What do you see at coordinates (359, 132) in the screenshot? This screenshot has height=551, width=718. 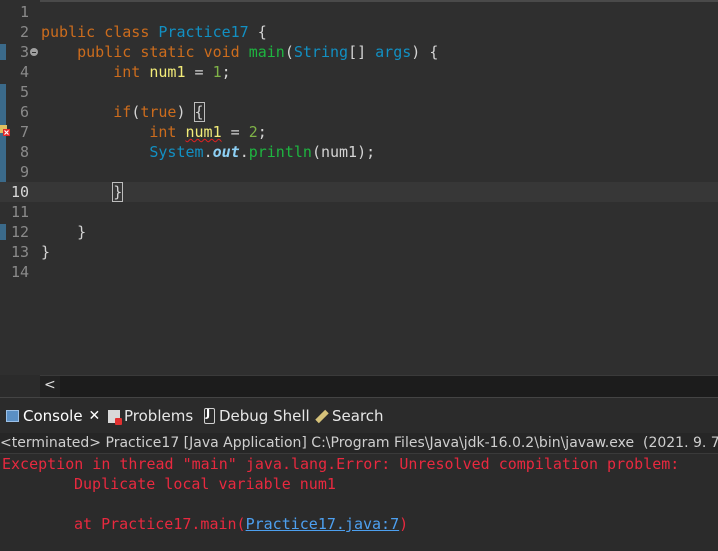 I see `code-line: 7 int num1 = 2;` at bounding box center [359, 132].